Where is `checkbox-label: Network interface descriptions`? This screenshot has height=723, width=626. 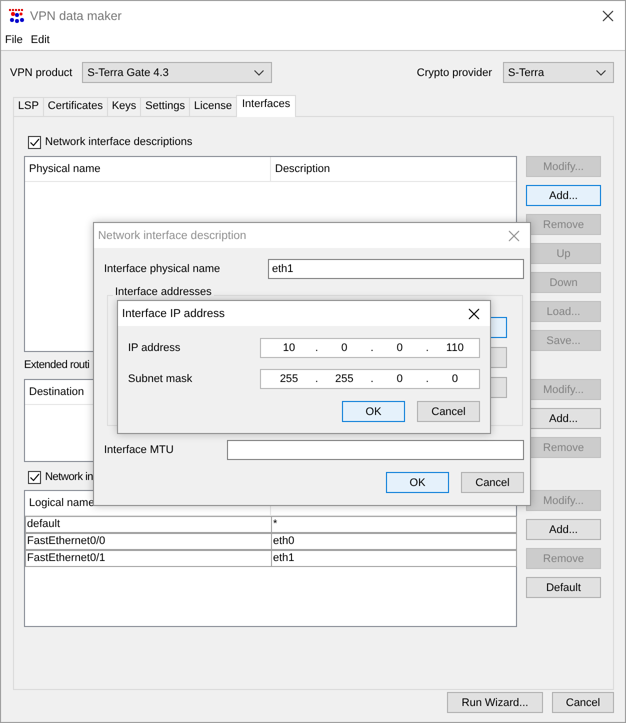 checkbox-label: Network interface descriptions is located at coordinates (118, 142).